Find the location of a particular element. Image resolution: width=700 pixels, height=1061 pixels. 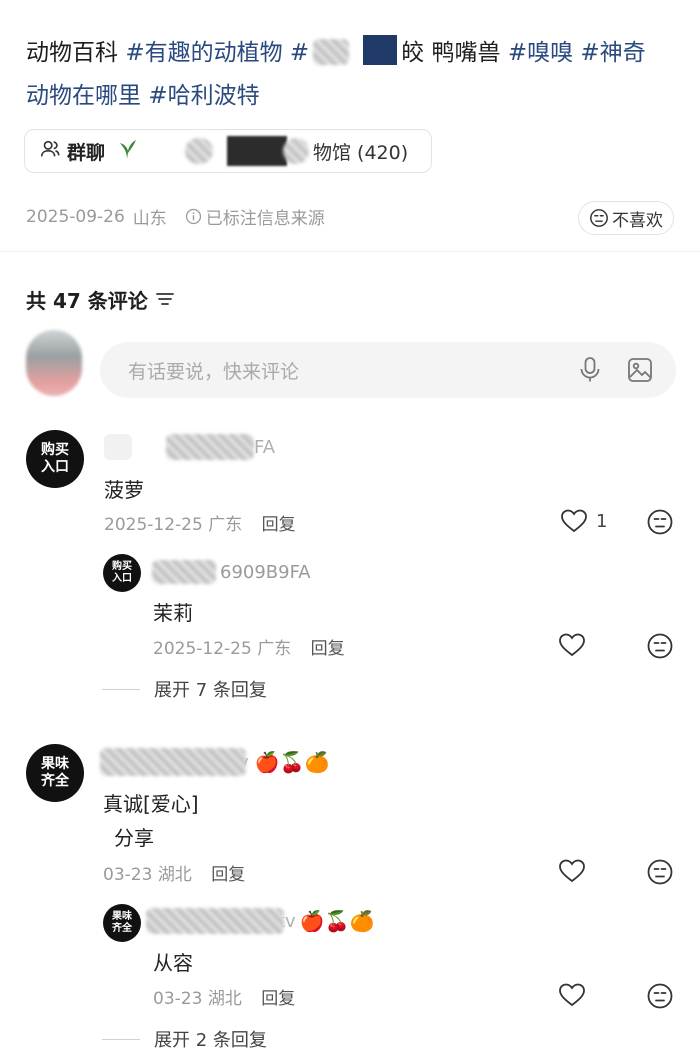

reply-location: 广东 is located at coordinates (274, 649).